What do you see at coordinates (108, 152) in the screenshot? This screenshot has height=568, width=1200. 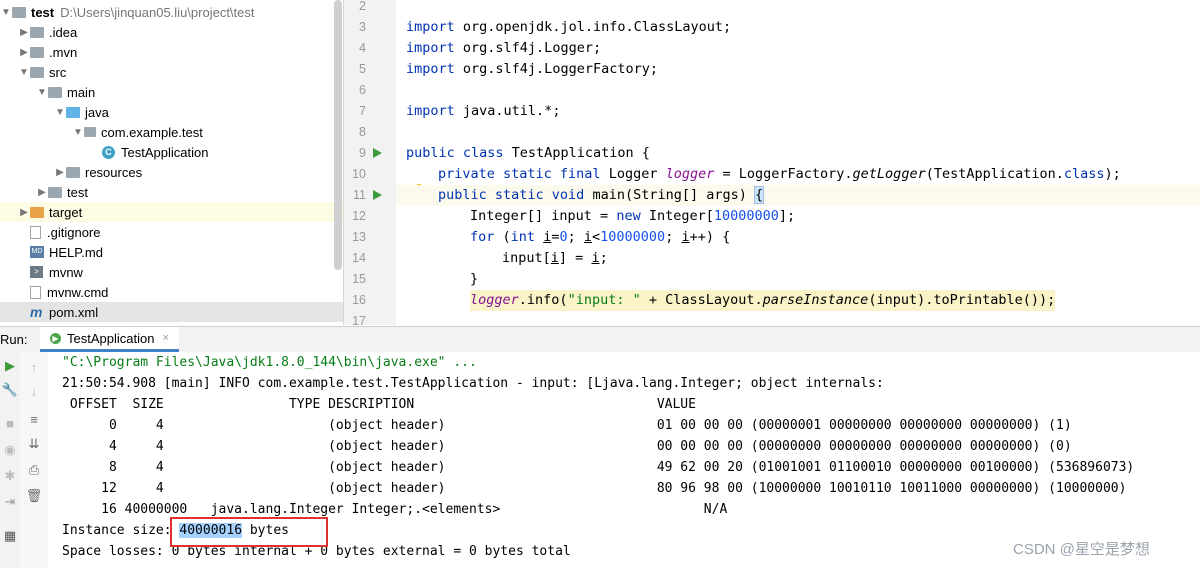 I see `java-class-icon: C` at bounding box center [108, 152].